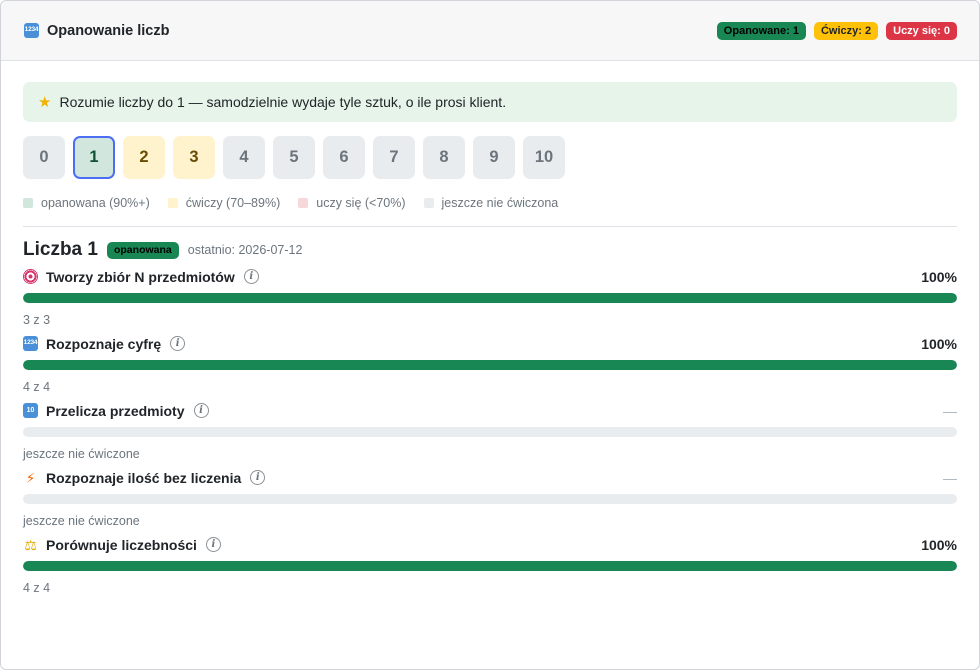 This screenshot has height=670, width=980. I want to click on keycap-ten-icon: 10, so click(30, 410).